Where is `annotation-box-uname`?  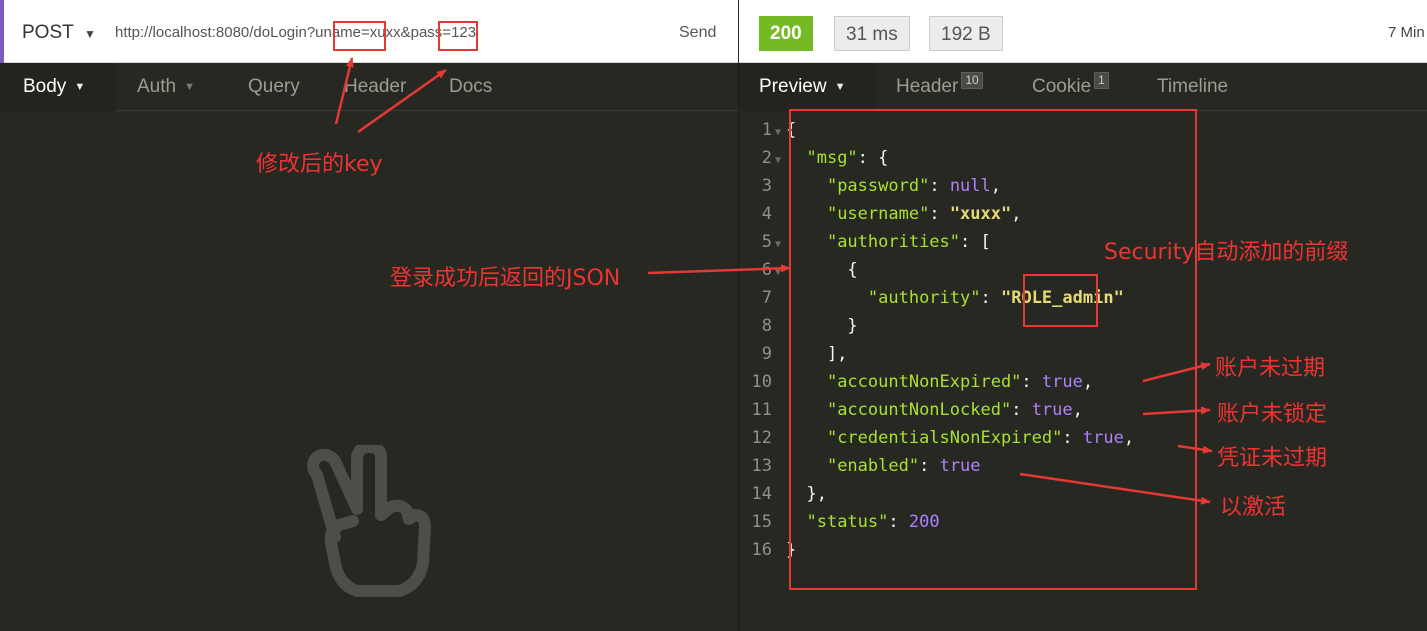 annotation-box-uname is located at coordinates (359, 36).